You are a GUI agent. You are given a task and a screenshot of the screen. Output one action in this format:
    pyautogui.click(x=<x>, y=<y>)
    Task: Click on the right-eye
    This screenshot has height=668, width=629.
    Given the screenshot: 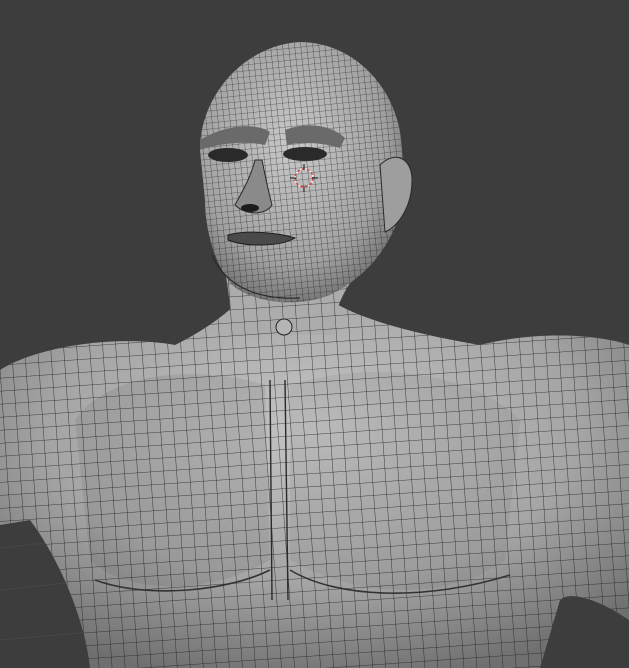 What is the action you would take?
    pyautogui.click(x=305, y=154)
    